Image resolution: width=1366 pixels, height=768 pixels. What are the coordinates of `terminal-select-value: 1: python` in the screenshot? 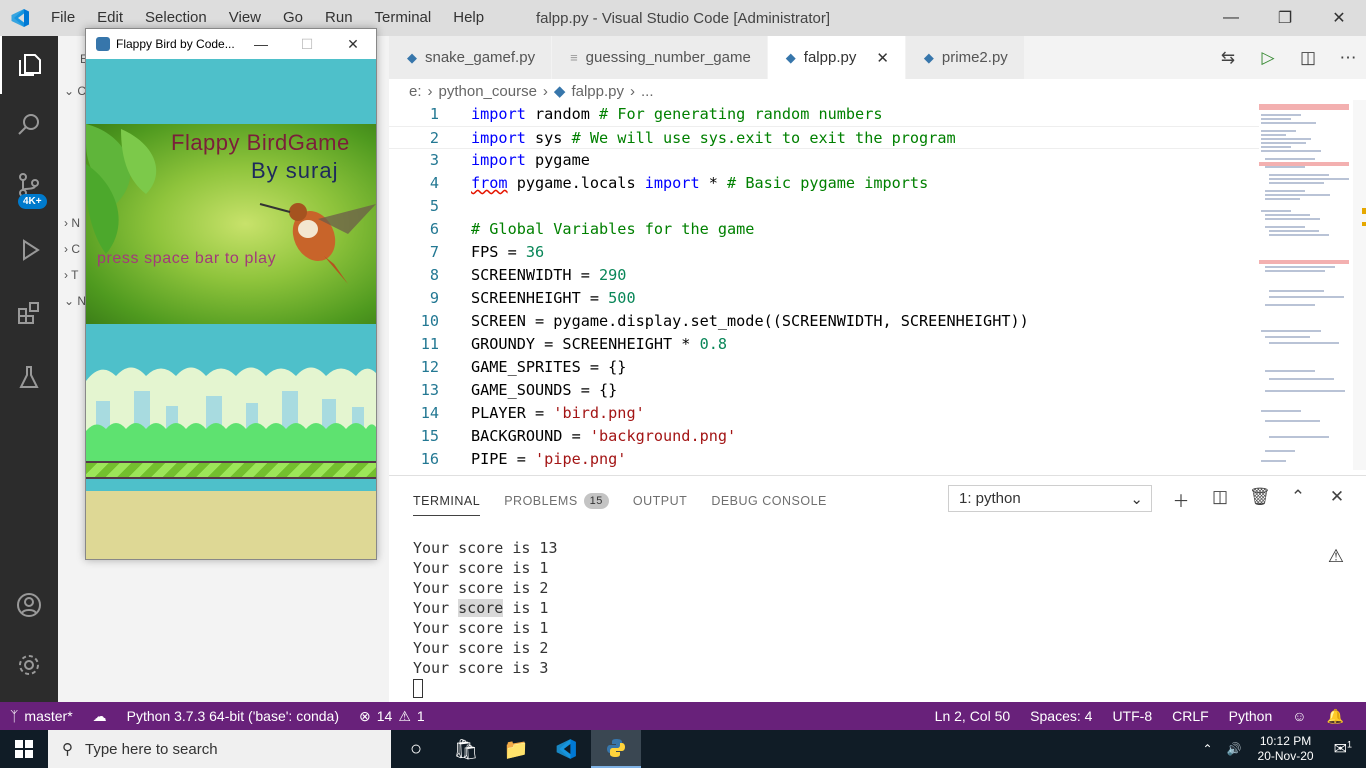 It's located at (990, 498).